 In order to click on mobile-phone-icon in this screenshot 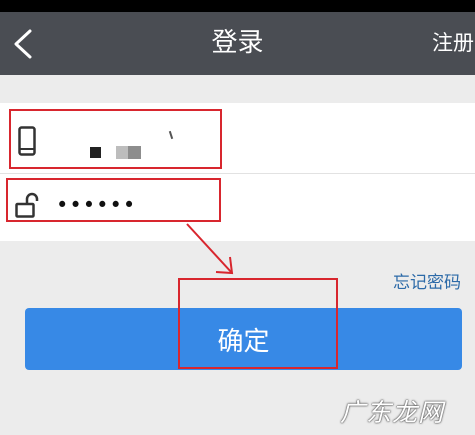, I will do `click(27, 141)`.